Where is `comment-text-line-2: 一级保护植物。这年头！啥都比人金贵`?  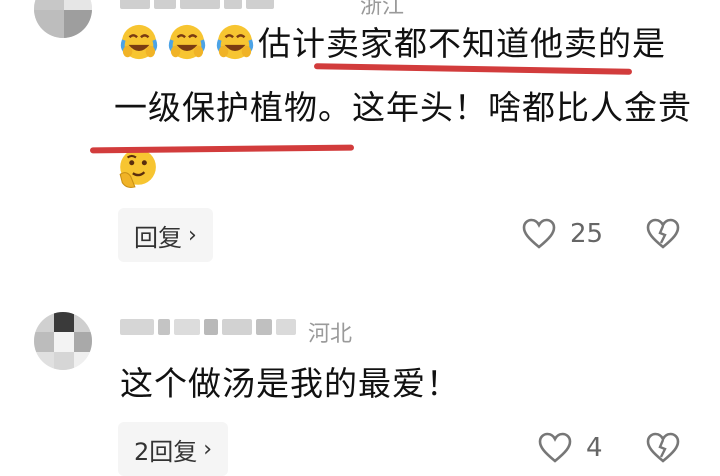 comment-text-line-2: 一级保护植物。这年头！啥都比人金贵 is located at coordinates (403, 107).